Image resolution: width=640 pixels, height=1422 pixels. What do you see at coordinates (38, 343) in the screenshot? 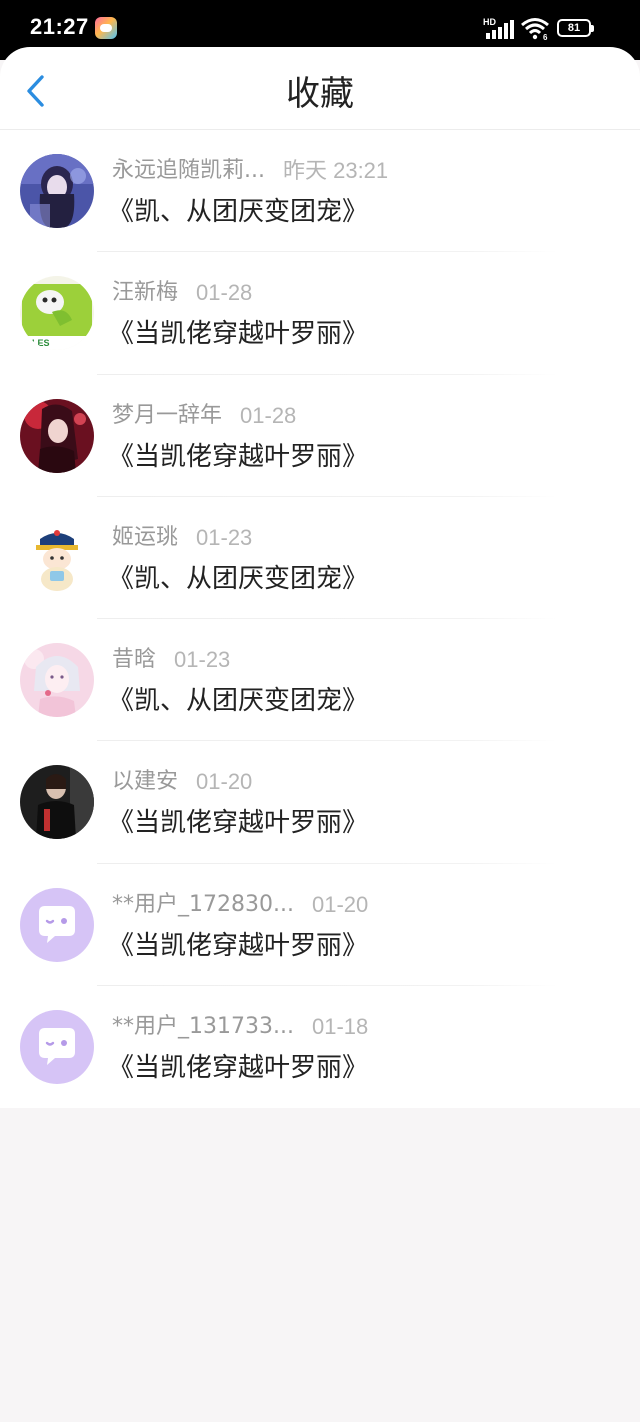
I see `svg-text: PLES` at bounding box center [38, 343].